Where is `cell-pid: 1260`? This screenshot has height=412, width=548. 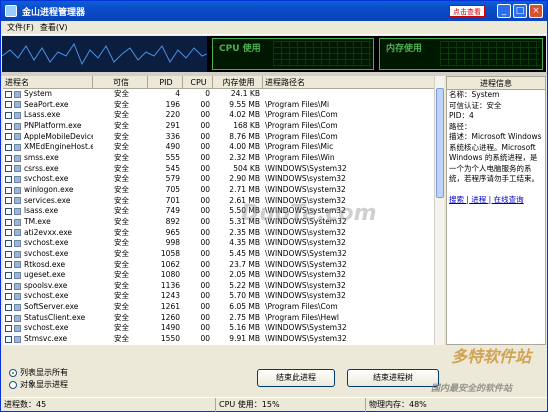 cell-pid: 1260 is located at coordinates (170, 317).